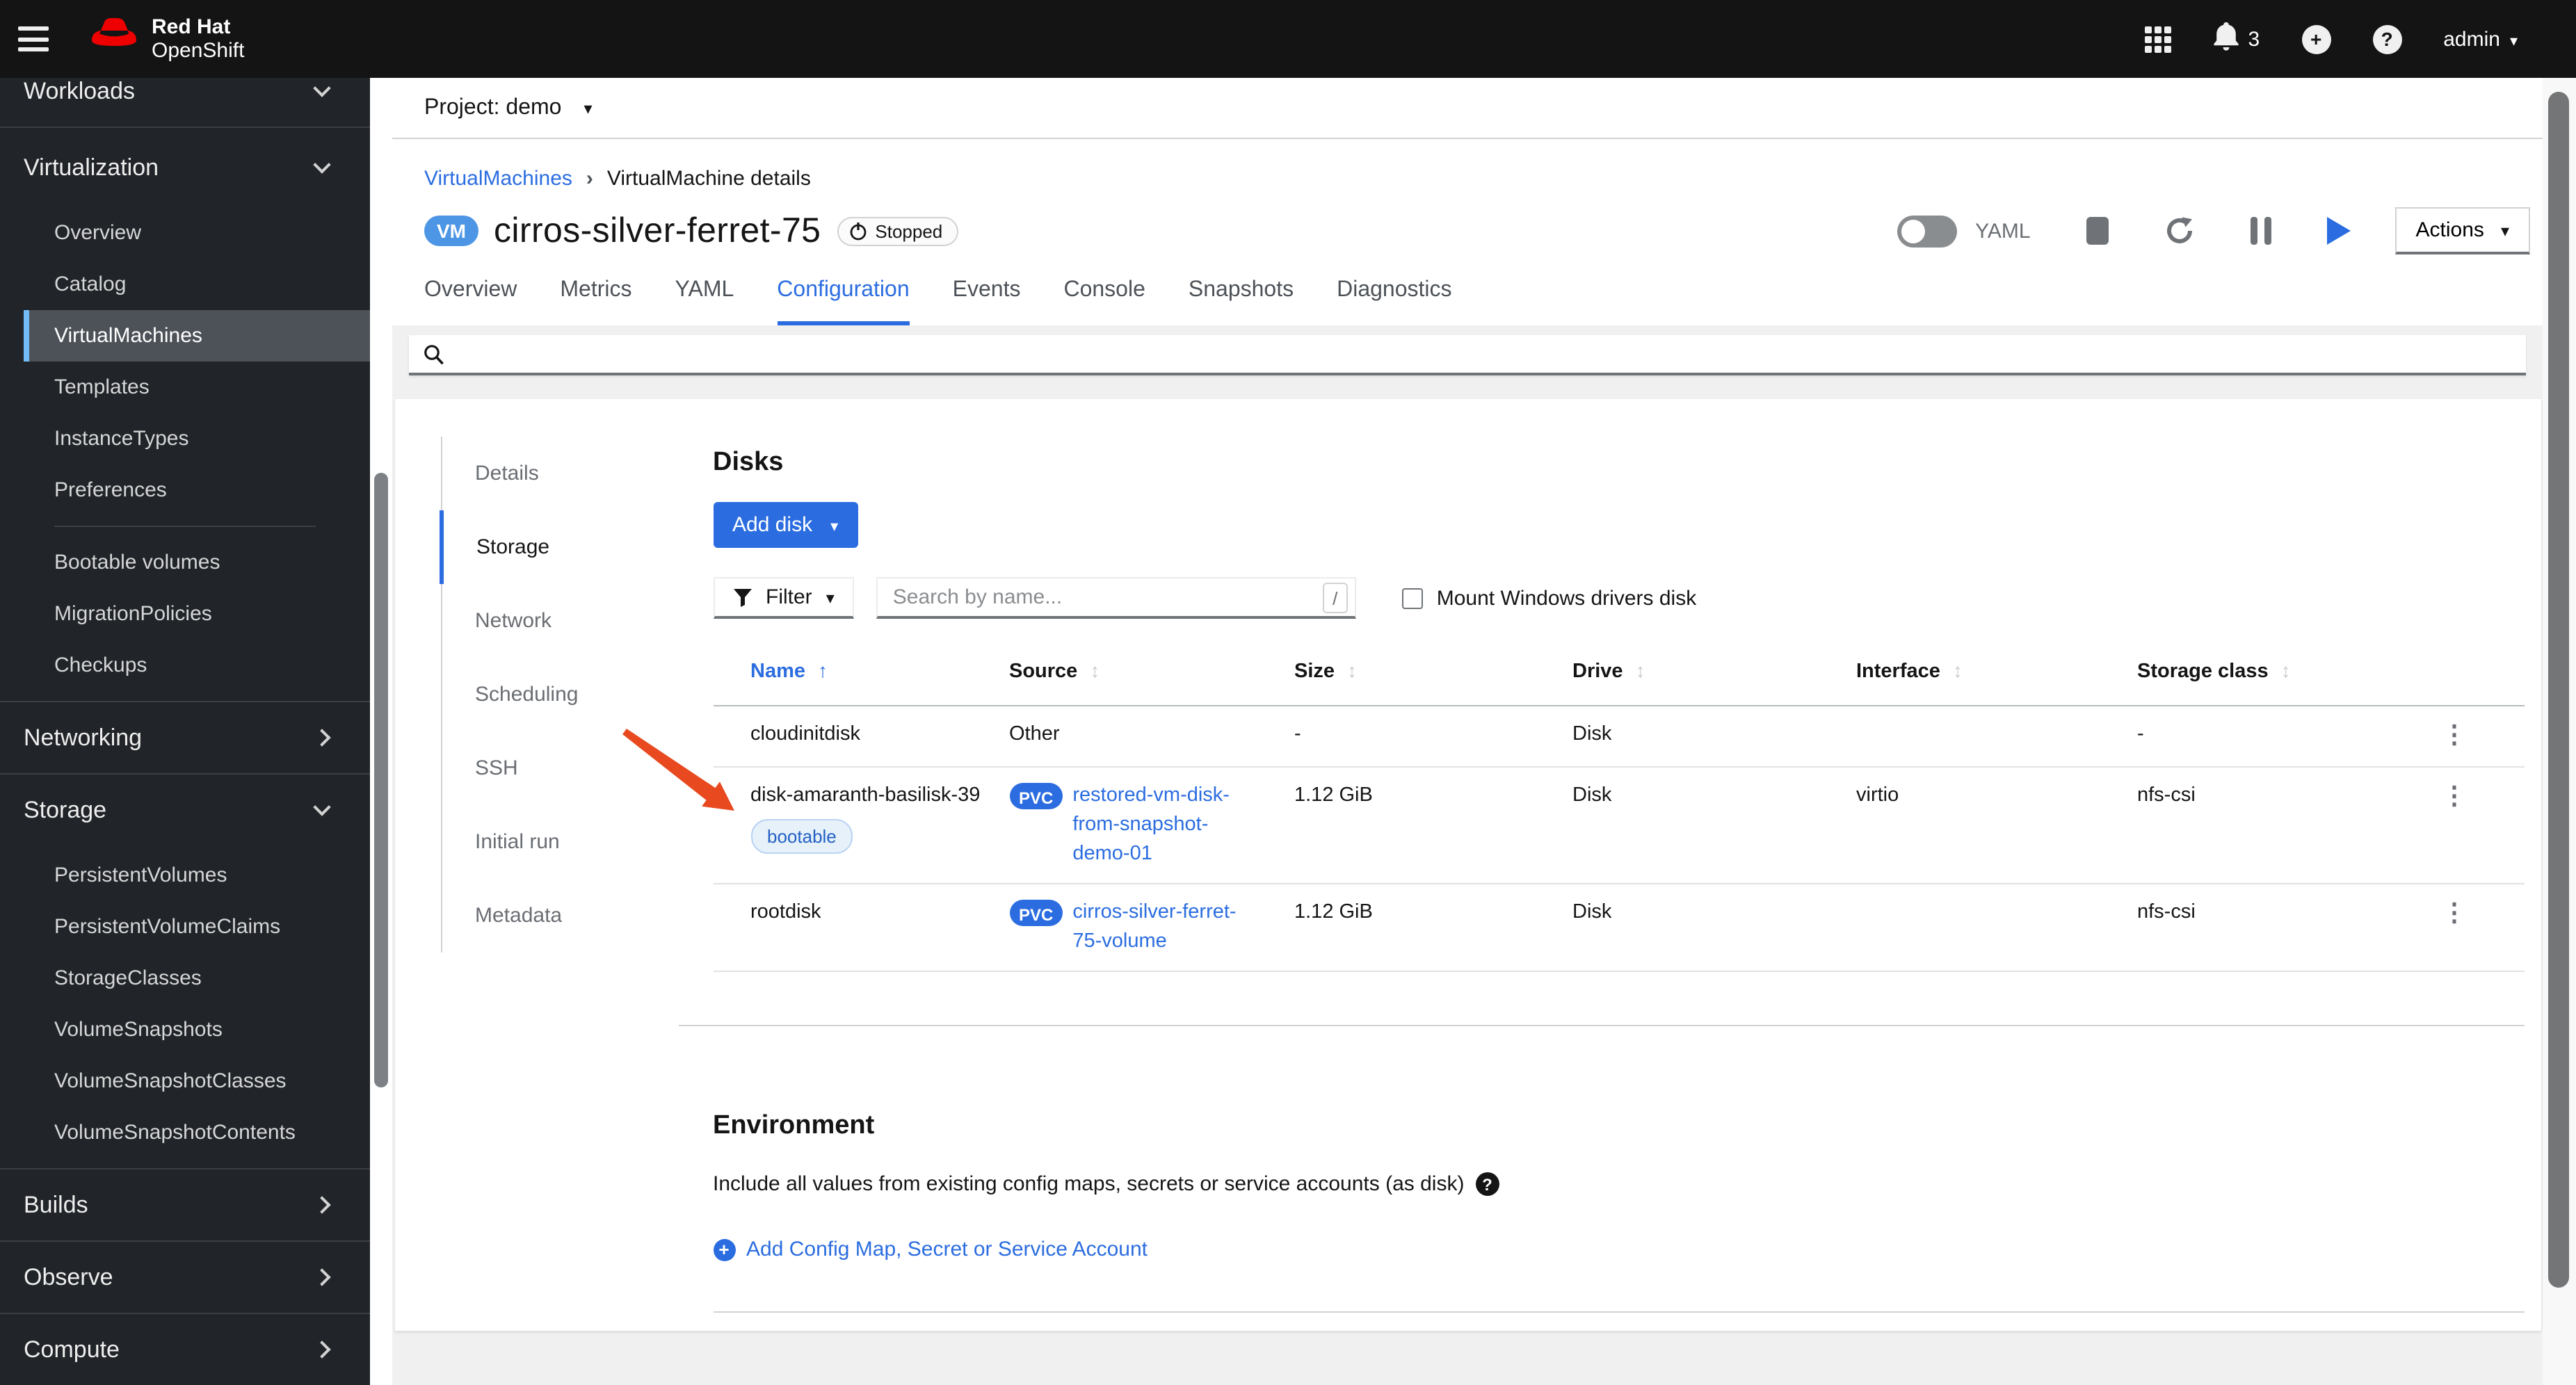 The width and height of the screenshot is (2576, 1385). What do you see at coordinates (34, 38) in the screenshot?
I see `hamburger-menu-icon` at bounding box center [34, 38].